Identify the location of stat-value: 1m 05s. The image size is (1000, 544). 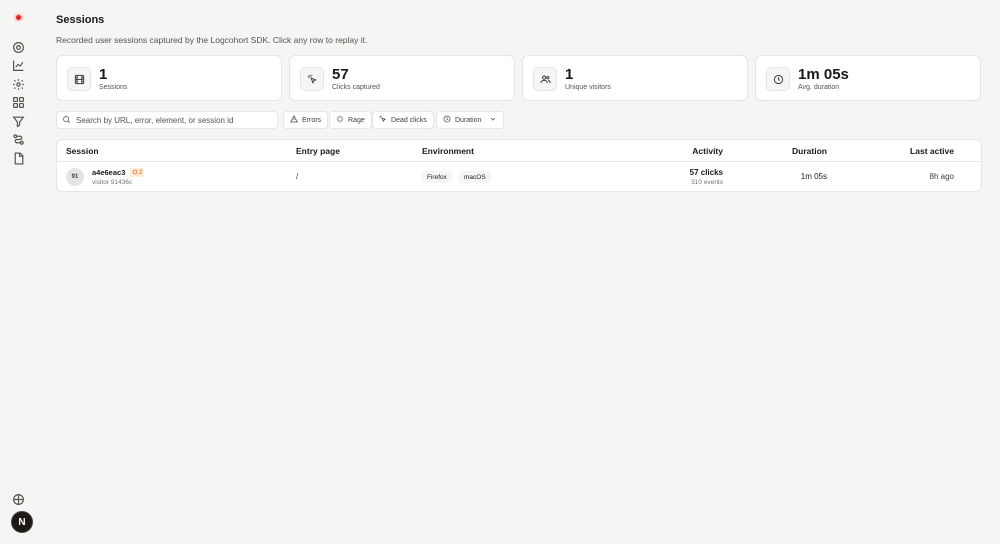
(823, 74).